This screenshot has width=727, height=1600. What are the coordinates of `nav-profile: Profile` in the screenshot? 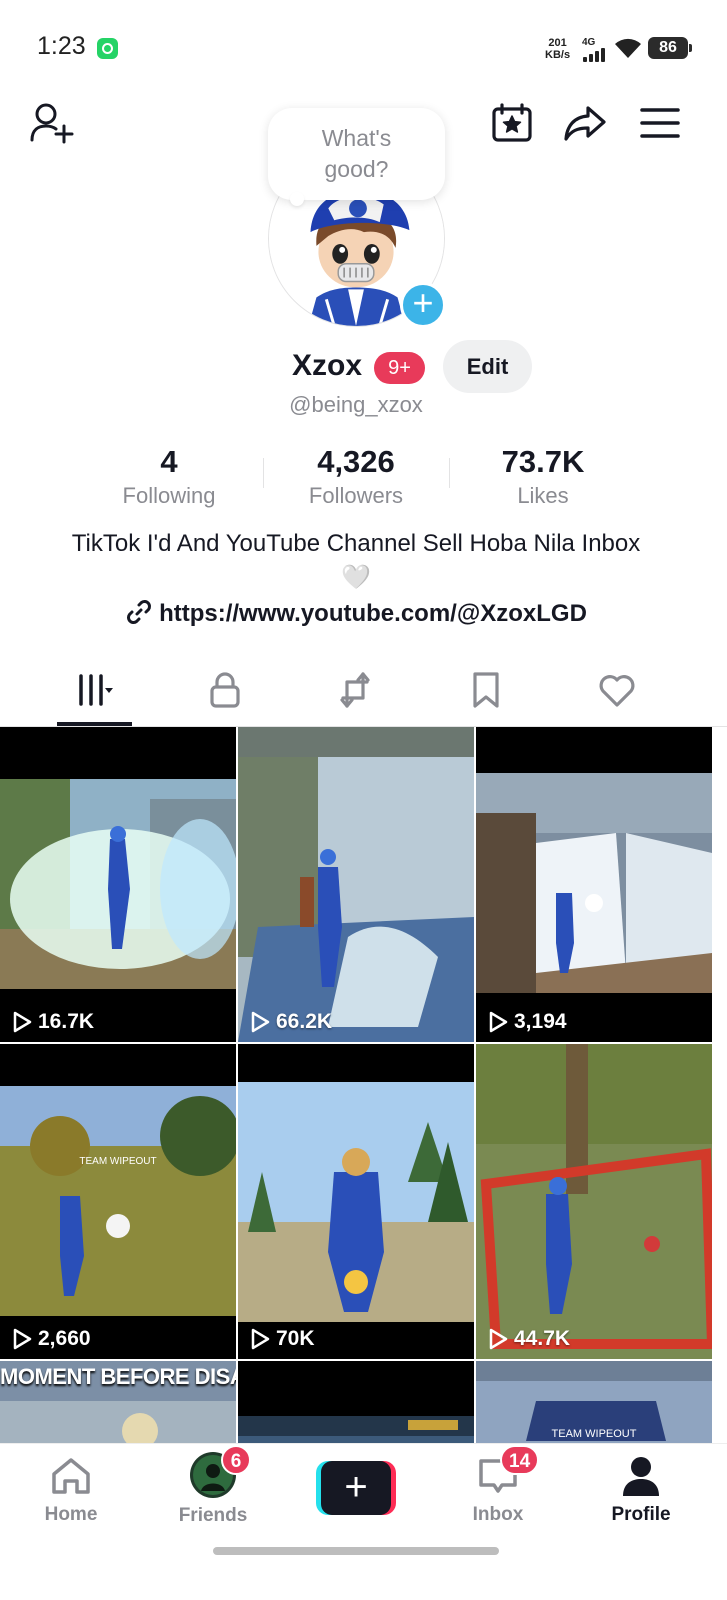 It's located at (641, 1490).